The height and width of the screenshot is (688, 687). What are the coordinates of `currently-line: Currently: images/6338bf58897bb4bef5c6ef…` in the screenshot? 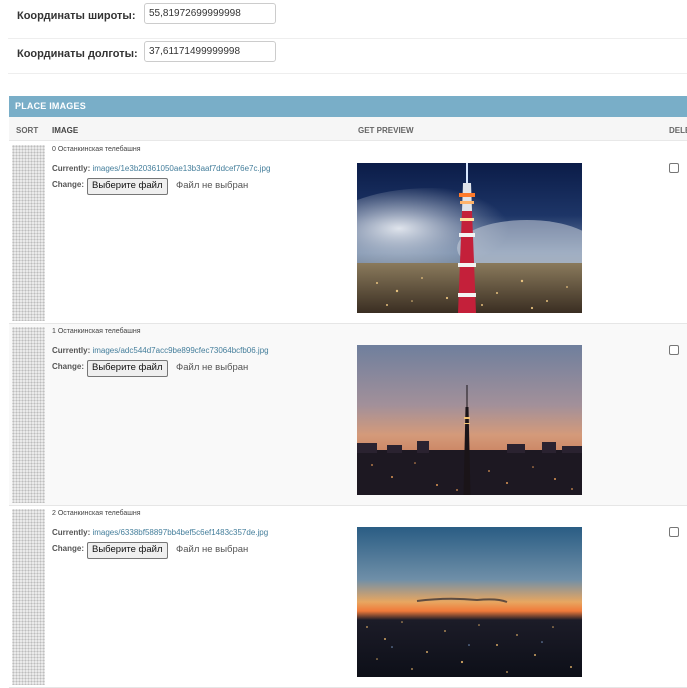 It's located at (160, 532).